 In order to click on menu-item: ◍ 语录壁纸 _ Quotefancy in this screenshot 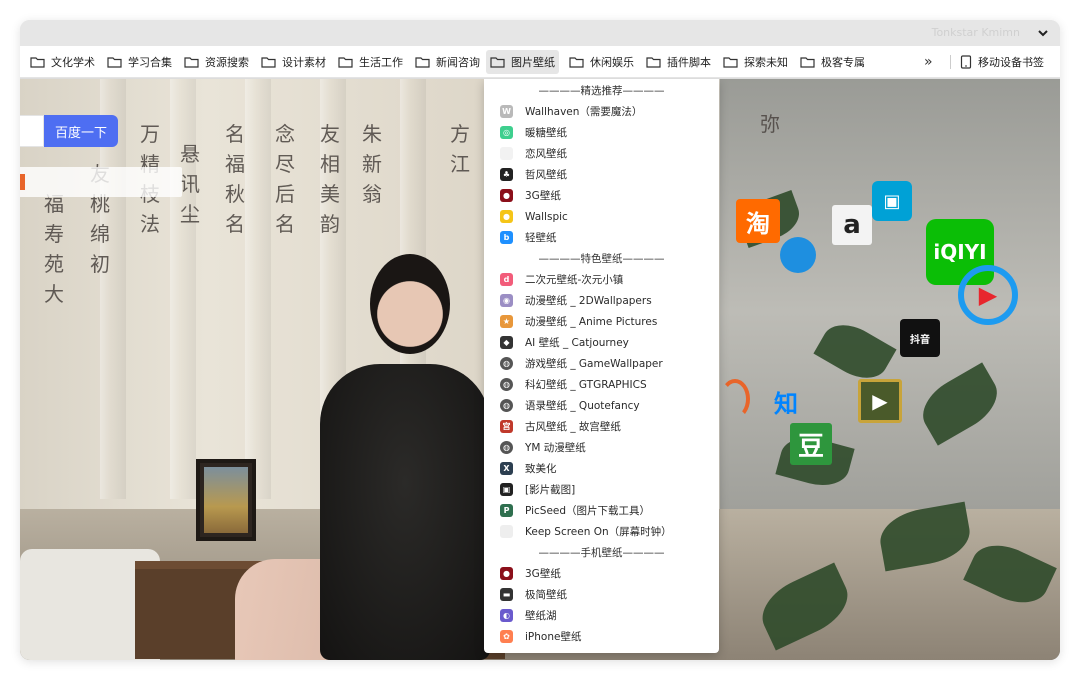, I will do `click(601, 405)`.